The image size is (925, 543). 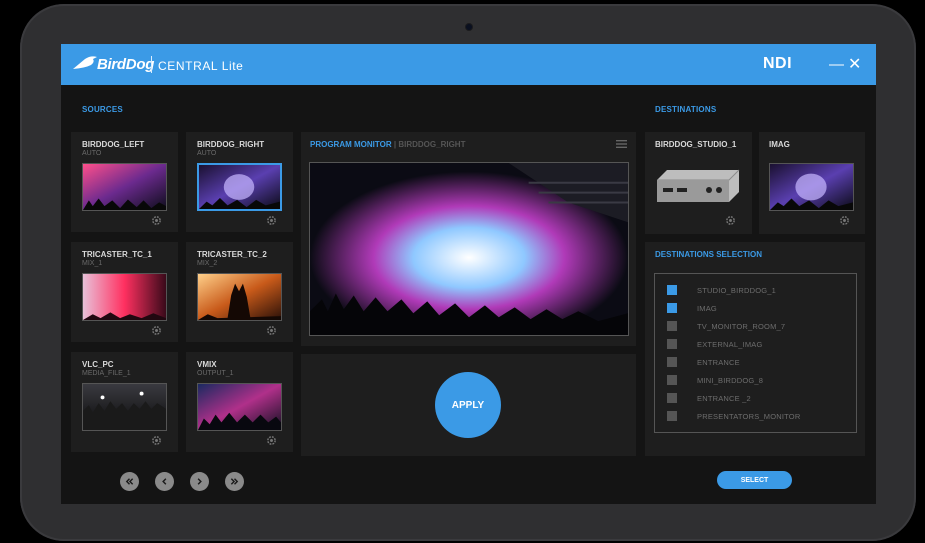 I want to click on next-page-icon, so click(x=199, y=481).